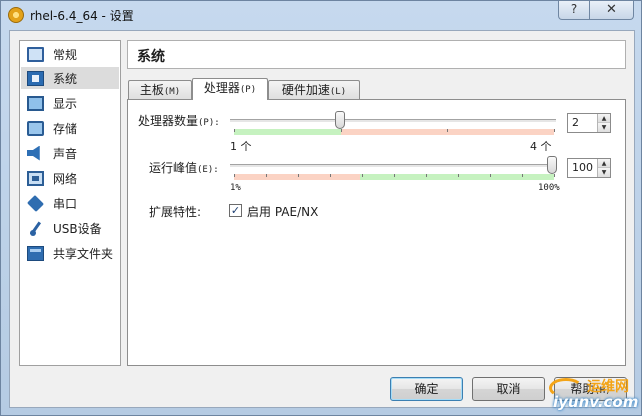  I want to click on pae-nx-checkbox: ✓, so click(235, 210).